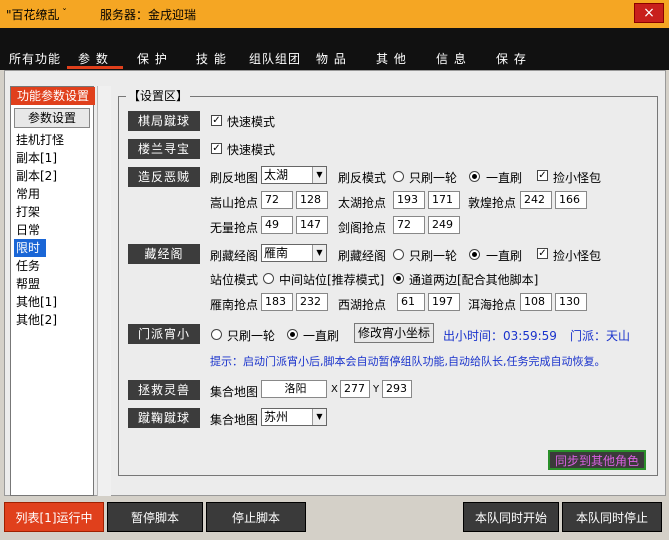 The height and width of the screenshot is (540, 669). Describe the element at coordinates (451, 58) in the screenshot. I see `tab-info: 信 息` at that location.